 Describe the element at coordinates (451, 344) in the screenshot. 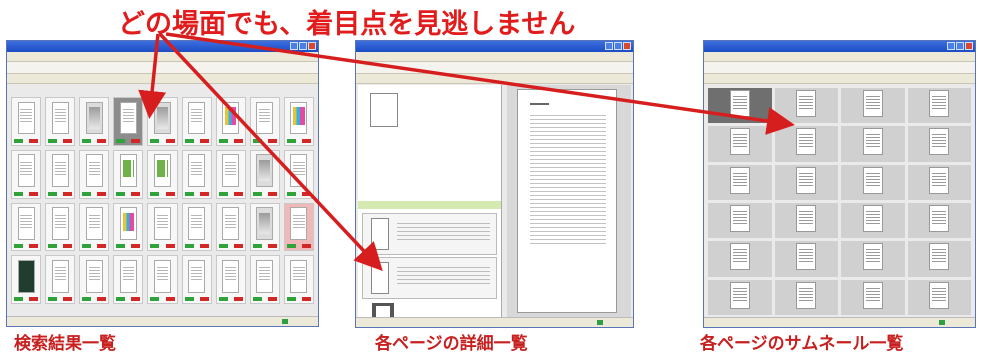

I see `caption-page-details: 各ページの詳細一覧` at that location.